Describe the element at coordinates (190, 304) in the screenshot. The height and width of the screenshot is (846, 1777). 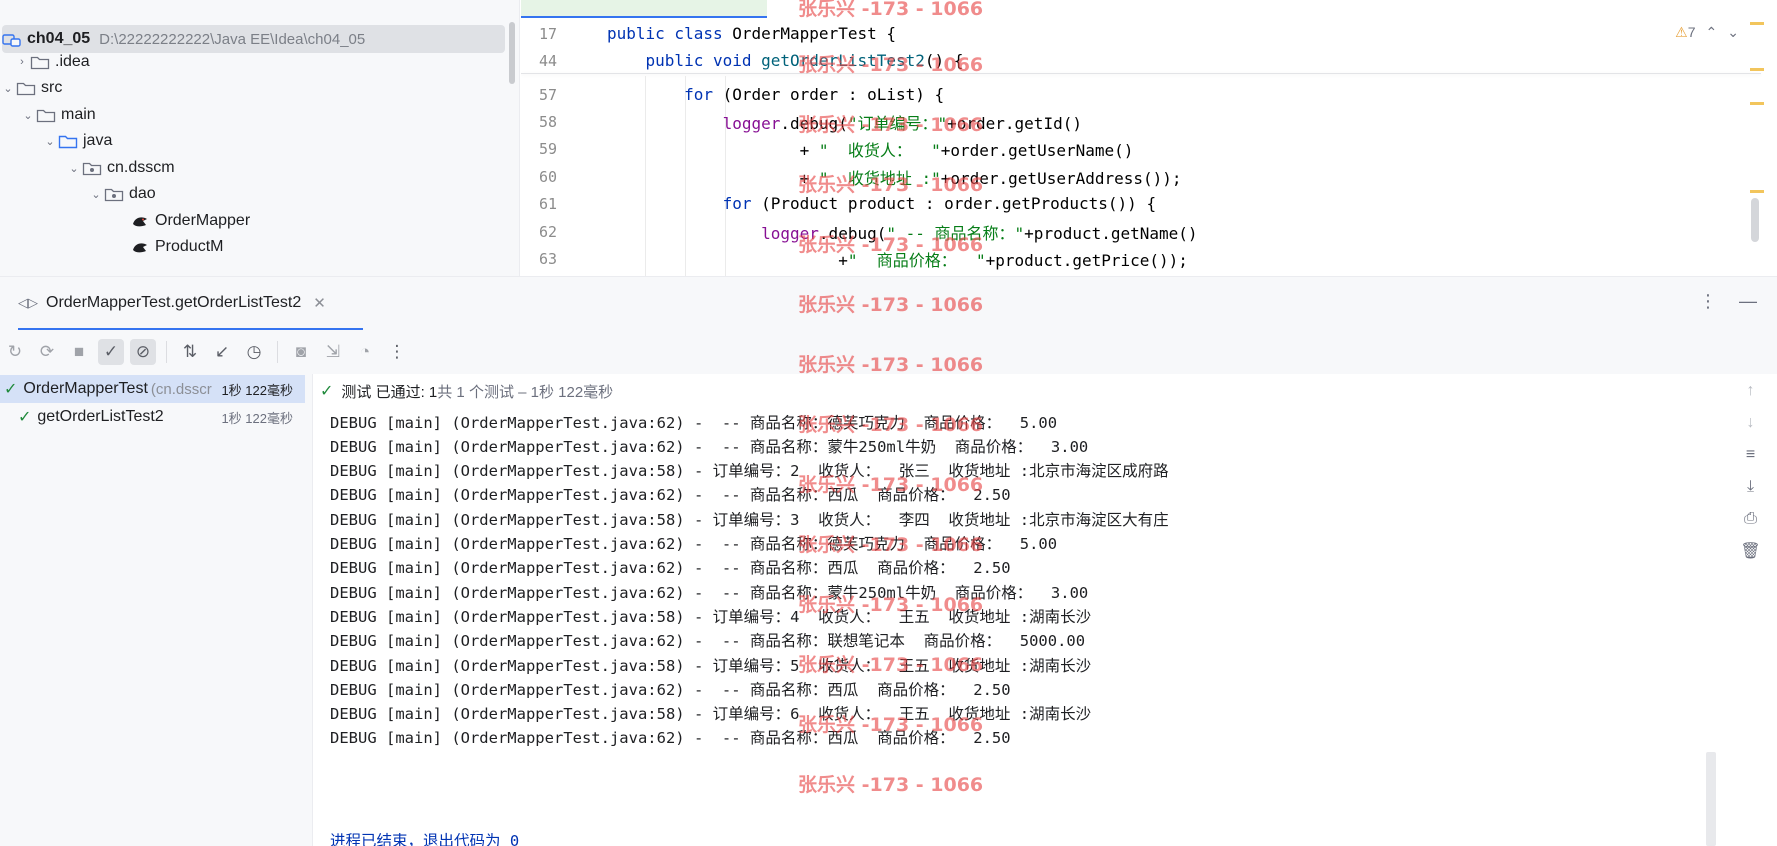
I see `run-tab: ◁▷ OrderMapperTest.getOrderListTest2 ✕` at that location.